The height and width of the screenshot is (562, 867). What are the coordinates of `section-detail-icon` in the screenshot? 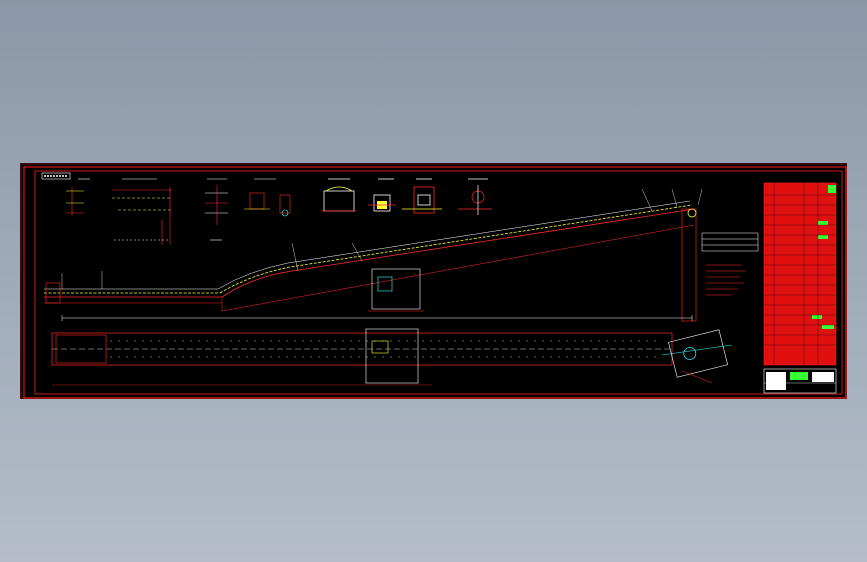 It's located at (405, 196).